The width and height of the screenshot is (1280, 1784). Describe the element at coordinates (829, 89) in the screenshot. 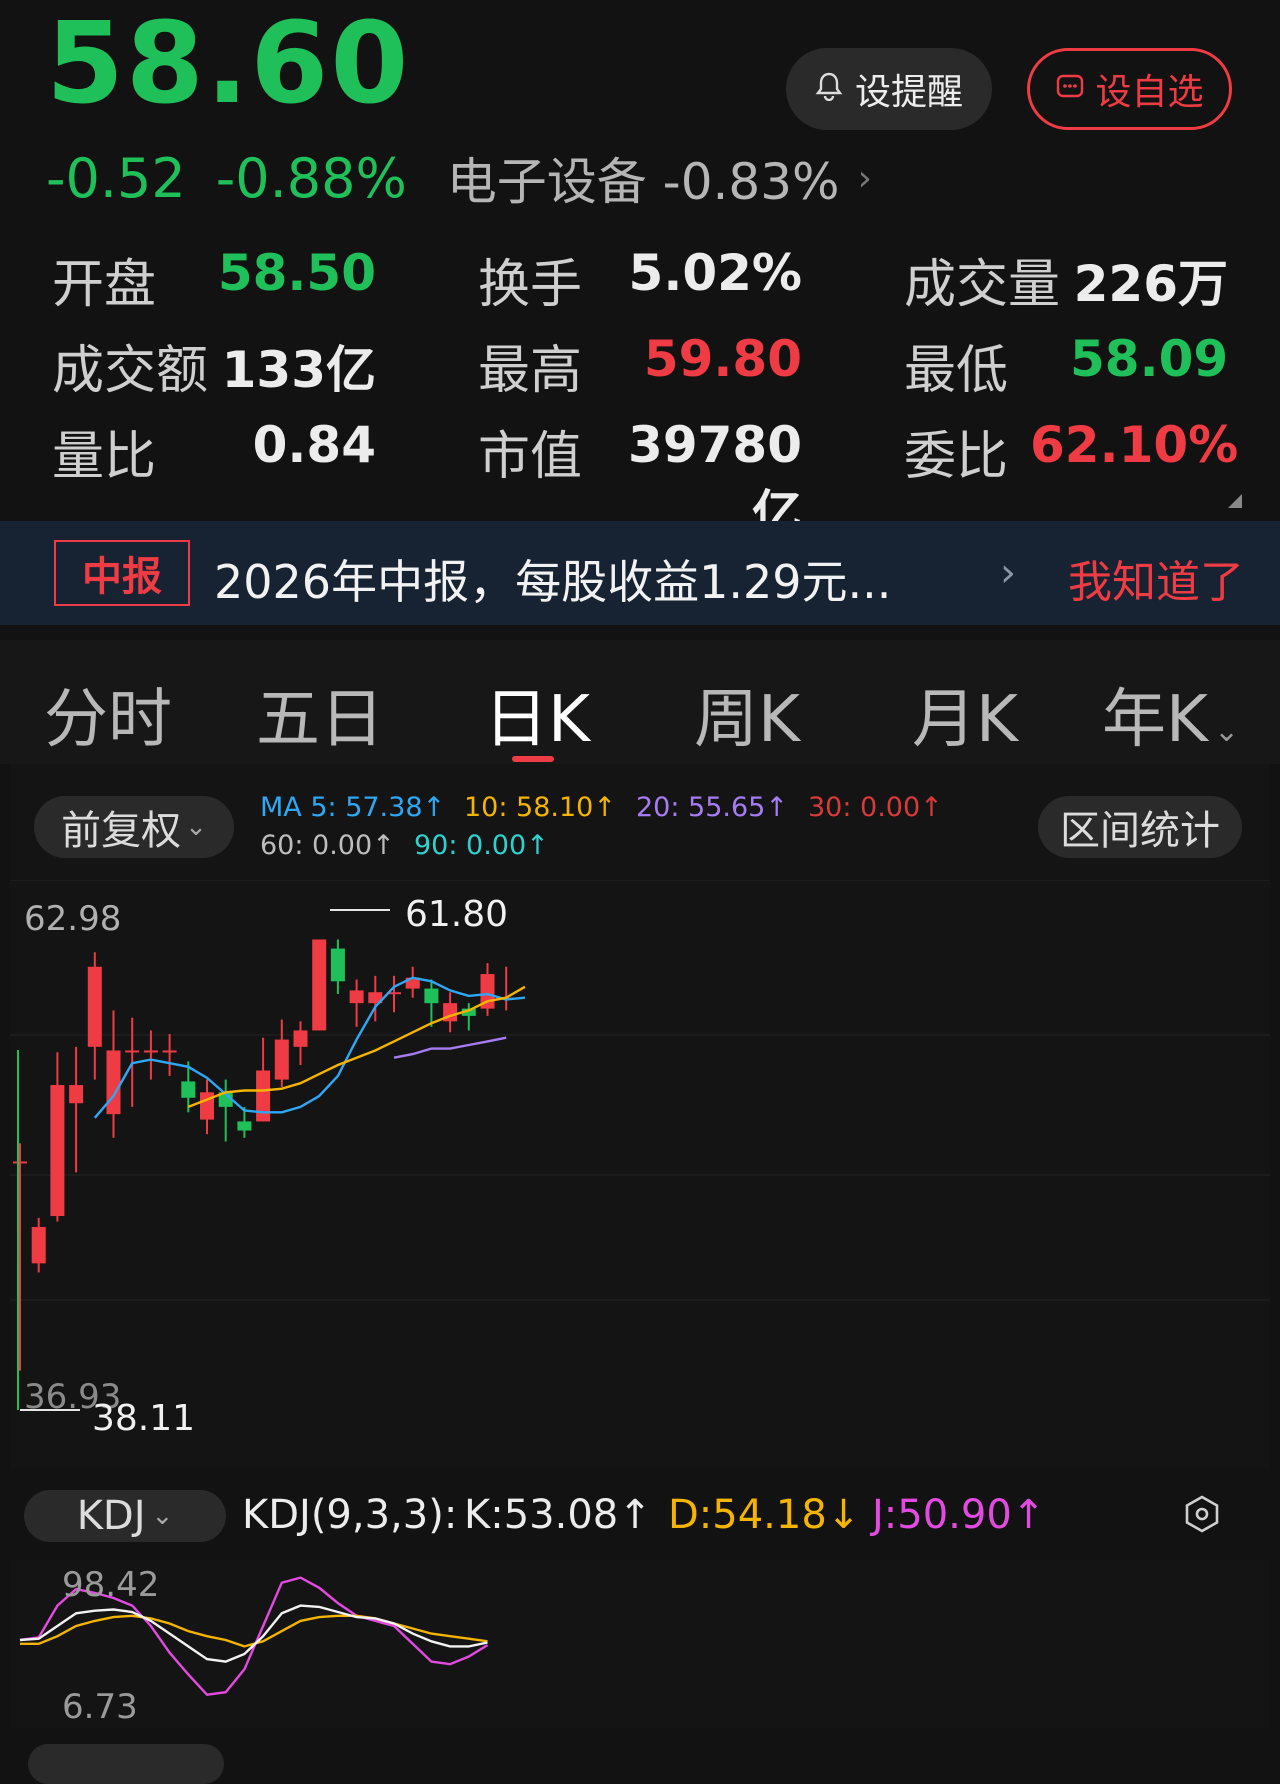

I see `bell-icon` at that location.